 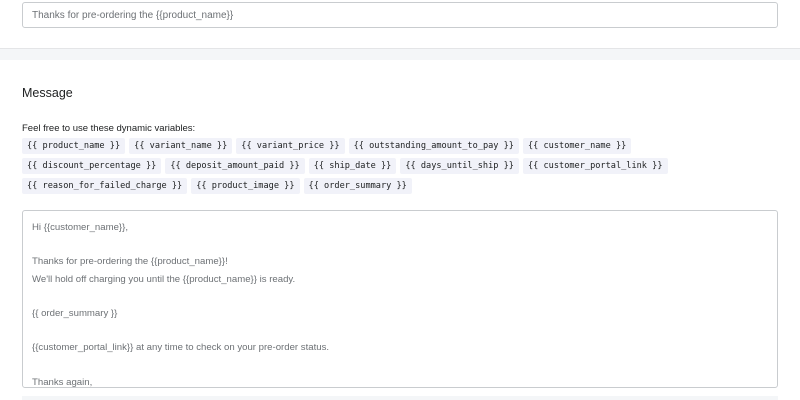 I want to click on variable-chip-days-until-ship: {{ days_until_ship }}, so click(x=459, y=166).